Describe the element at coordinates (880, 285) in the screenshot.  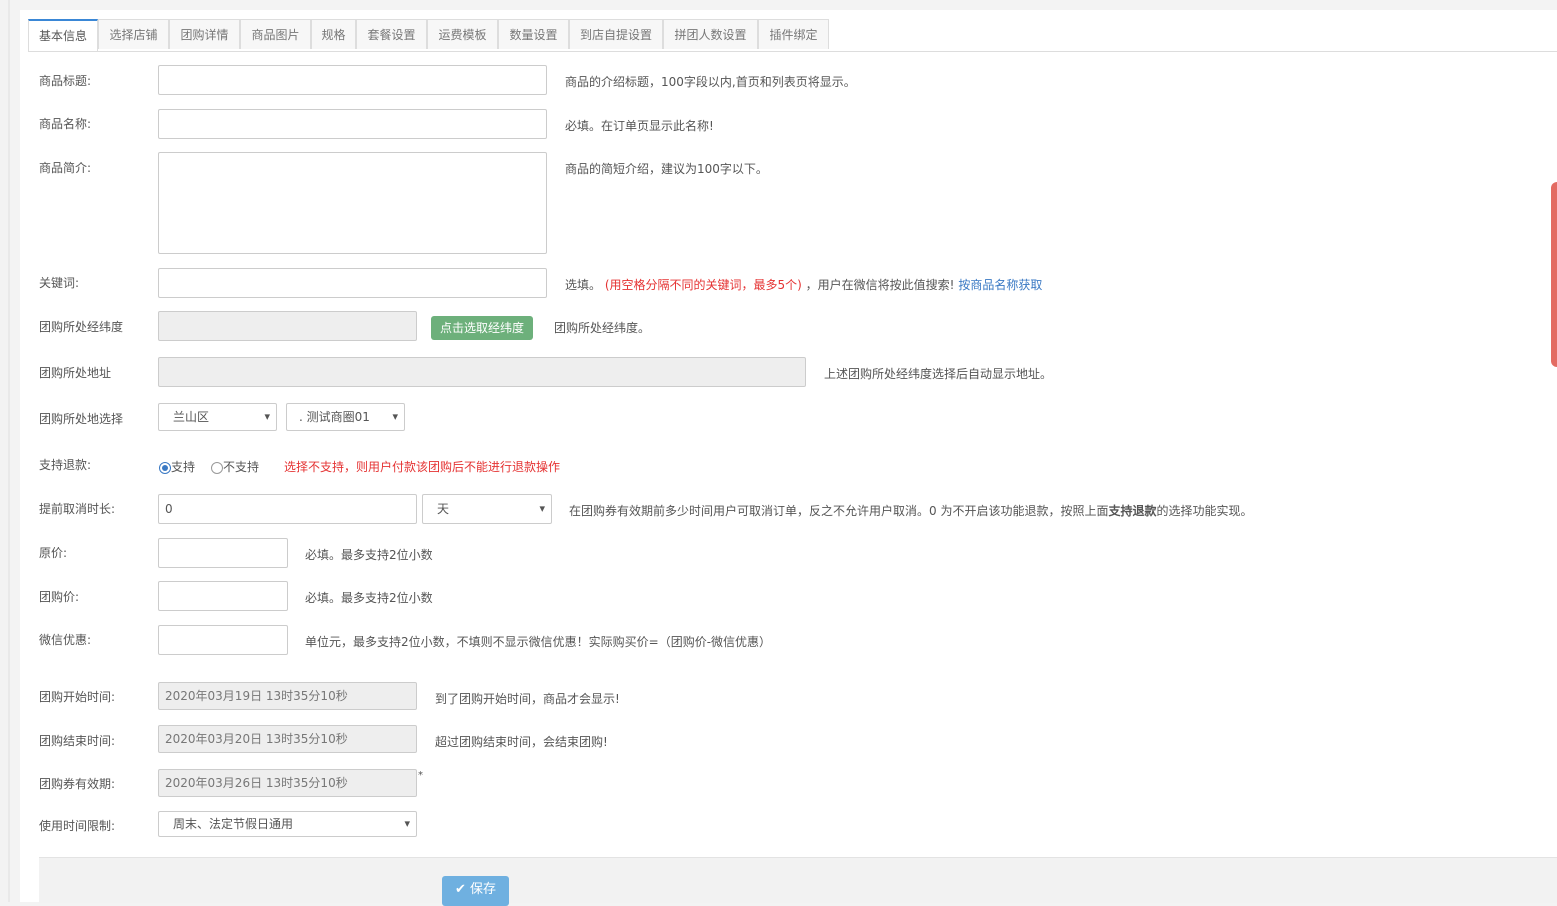
I see `keywords-hint-b: ，用户在微信将按此值搜索!` at that location.